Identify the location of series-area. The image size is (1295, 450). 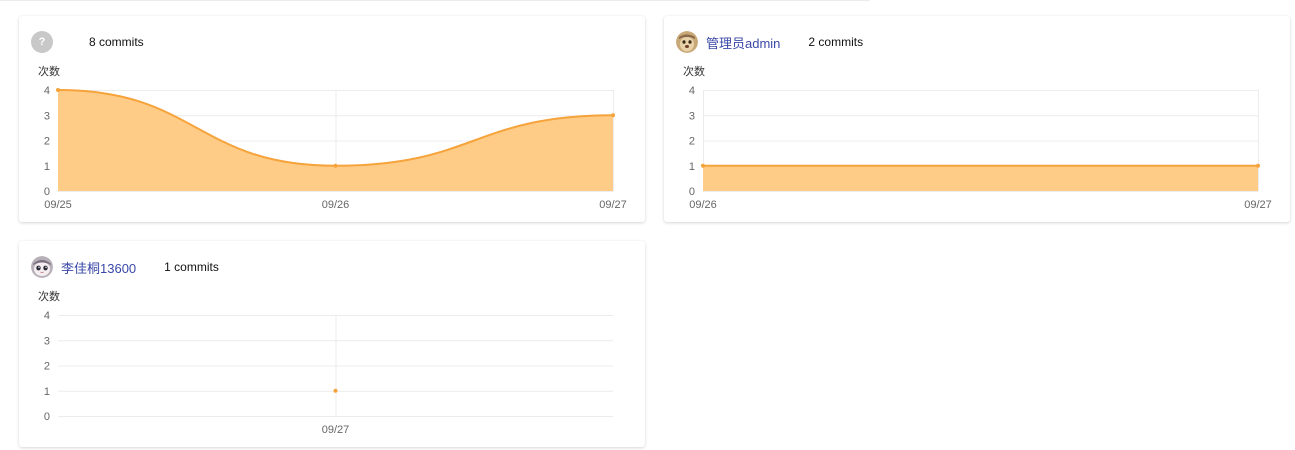
(980, 178).